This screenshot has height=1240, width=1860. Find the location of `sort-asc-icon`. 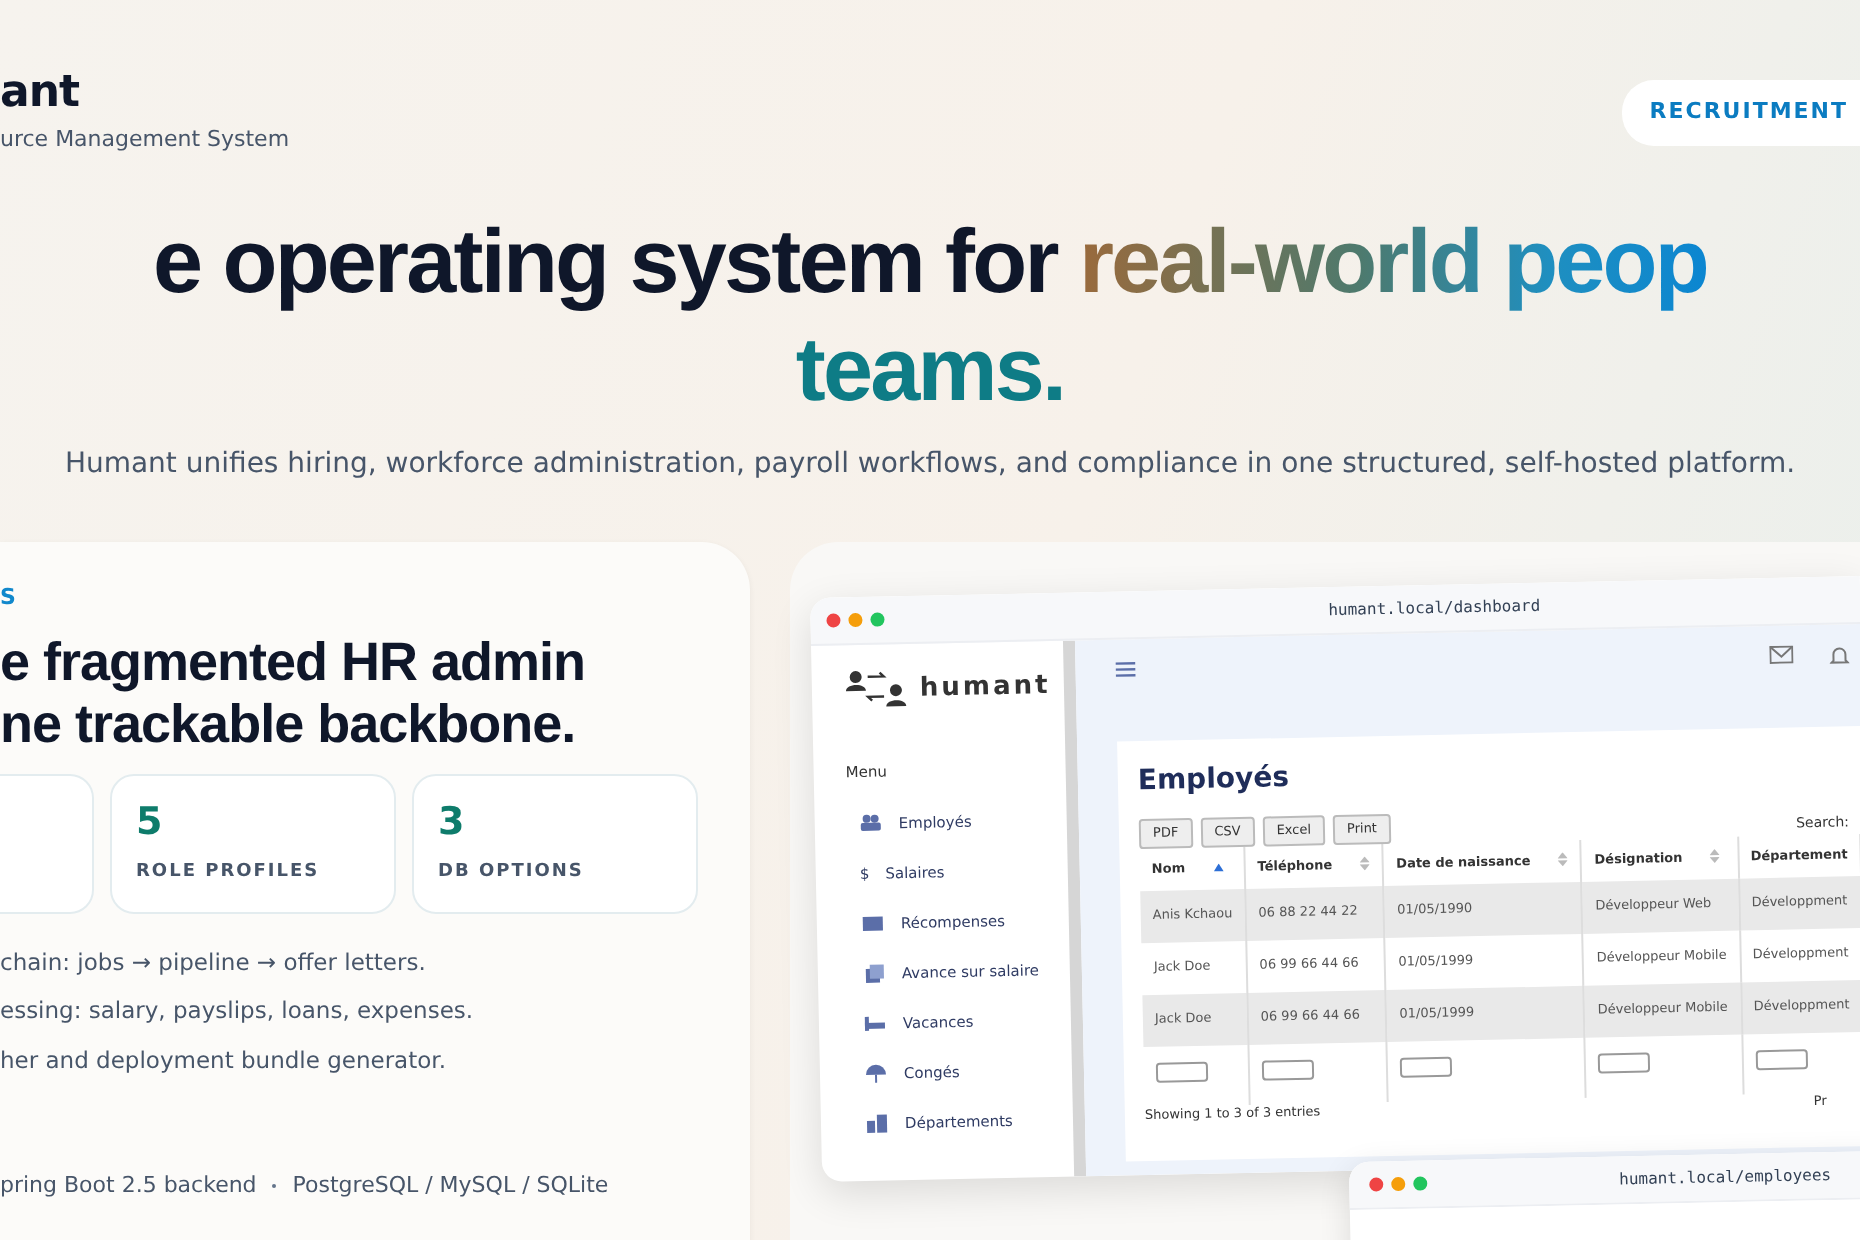

sort-asc-icon is located at coordinates (1218, 867).